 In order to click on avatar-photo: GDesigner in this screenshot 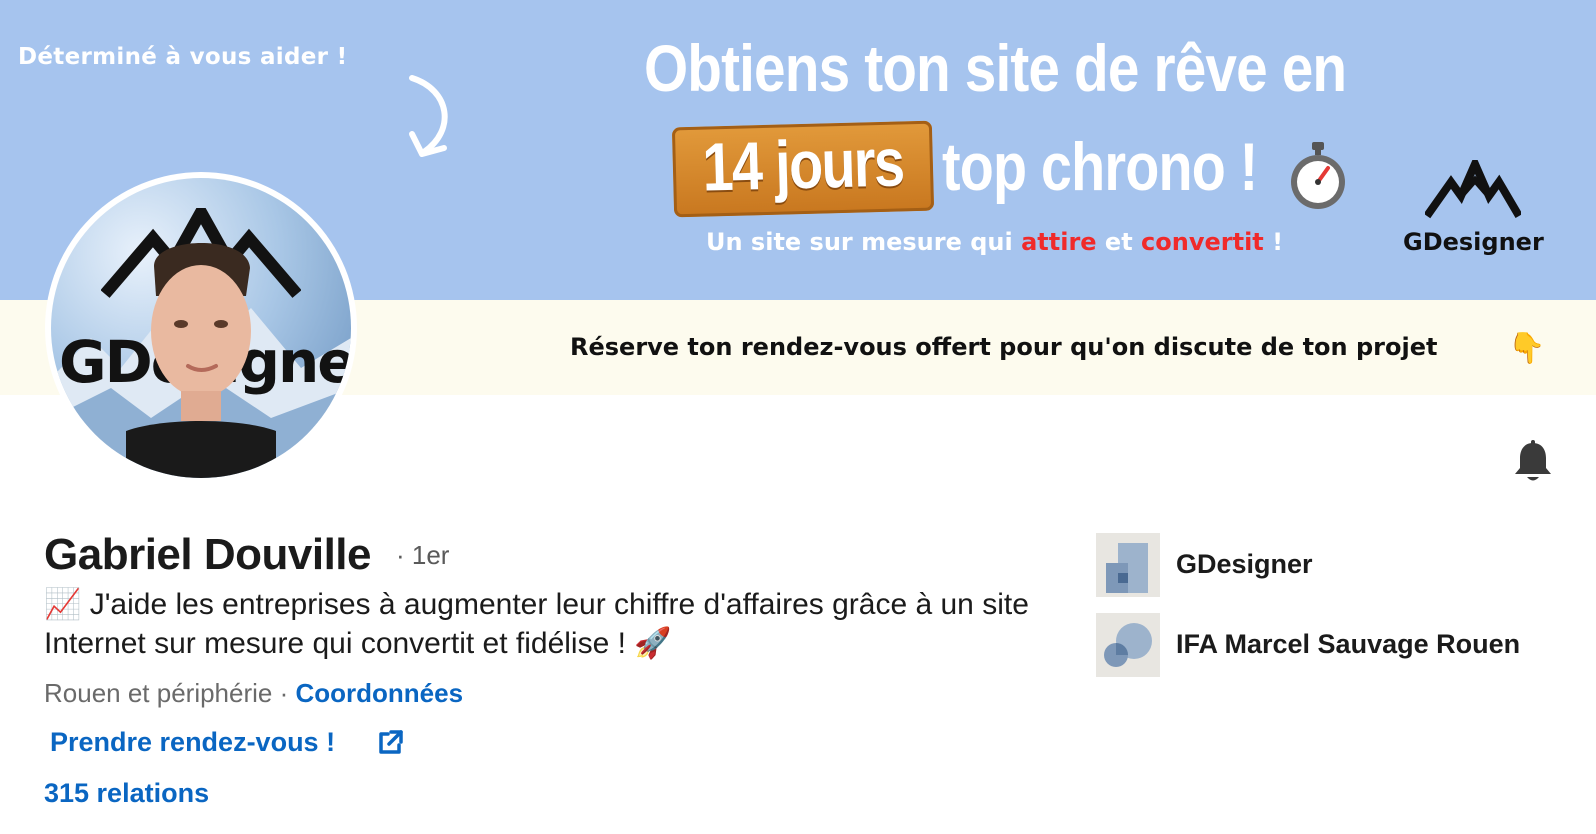, I will do `click(201, 328)`.